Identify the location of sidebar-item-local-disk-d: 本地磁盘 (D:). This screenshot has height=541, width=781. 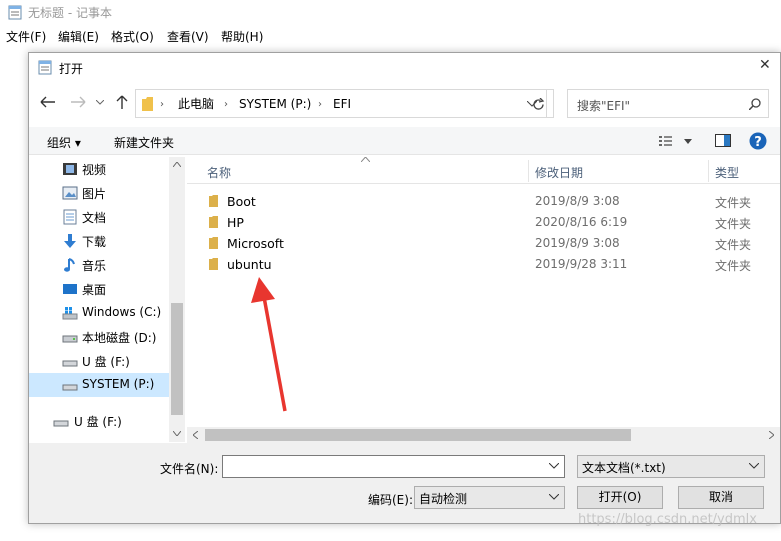
(99, 337).